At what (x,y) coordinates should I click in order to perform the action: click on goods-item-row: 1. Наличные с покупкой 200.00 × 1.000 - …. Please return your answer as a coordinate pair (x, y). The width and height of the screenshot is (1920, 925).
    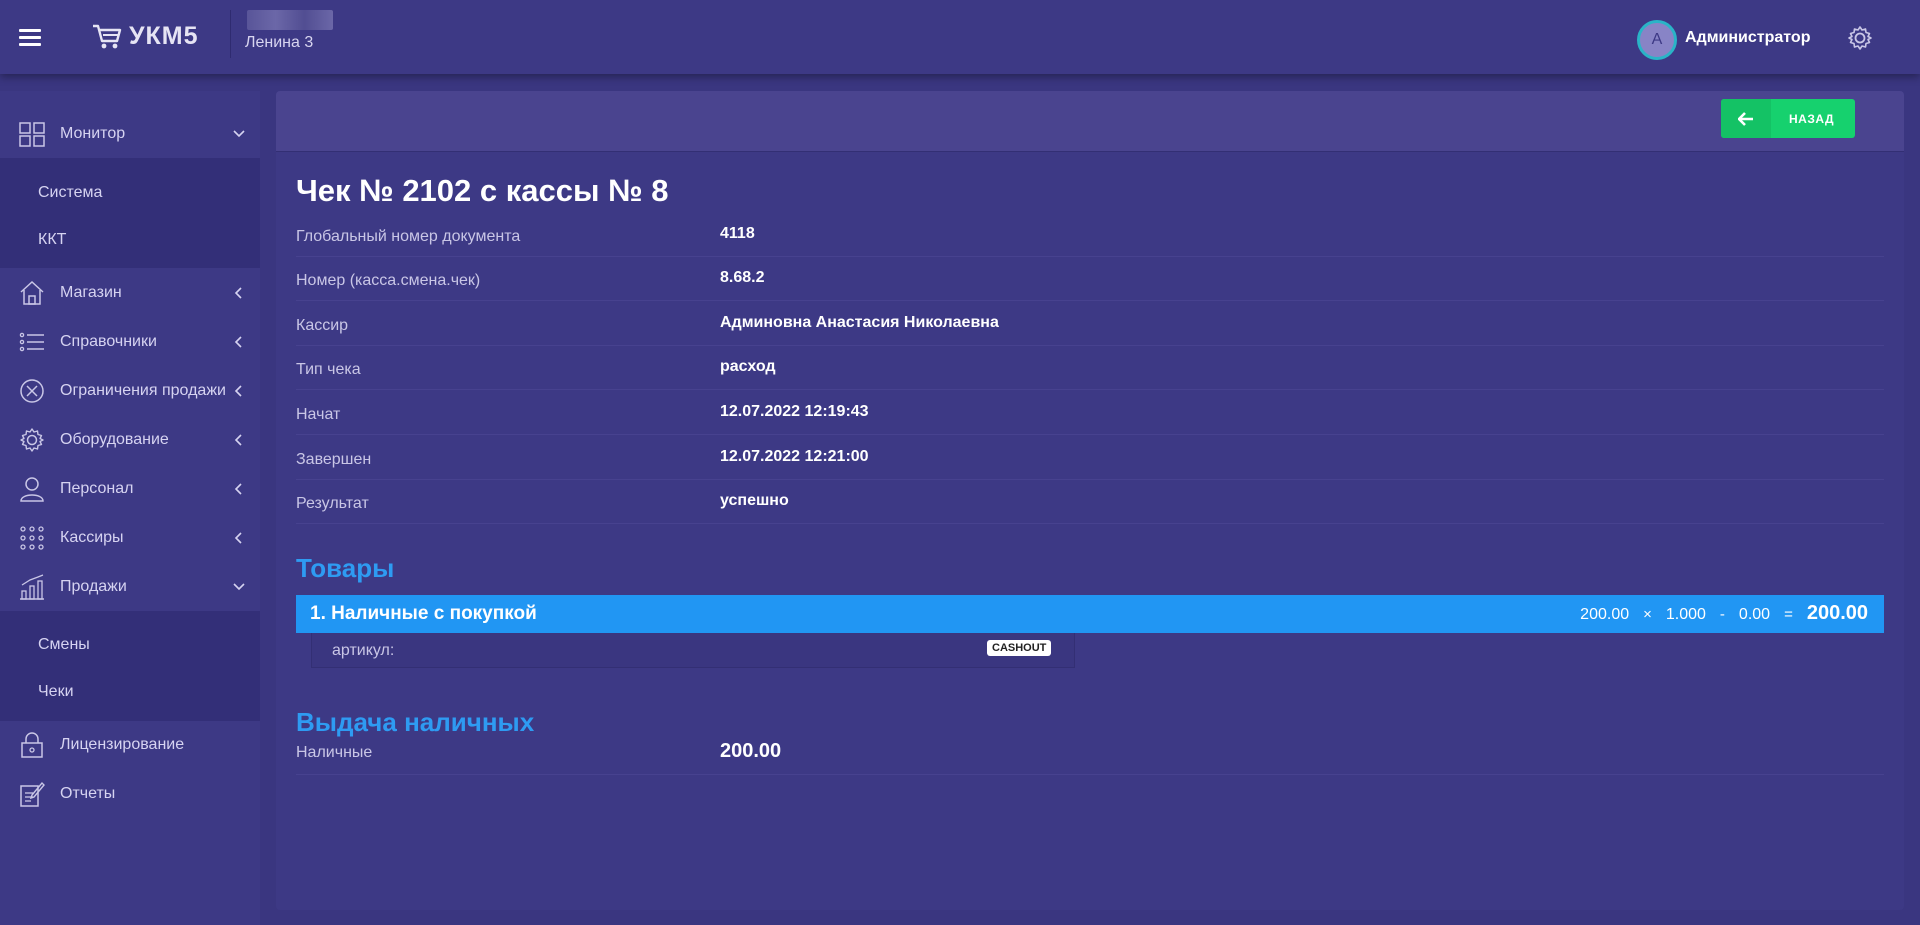
    Looking at the image, I should click on (1090, 614).